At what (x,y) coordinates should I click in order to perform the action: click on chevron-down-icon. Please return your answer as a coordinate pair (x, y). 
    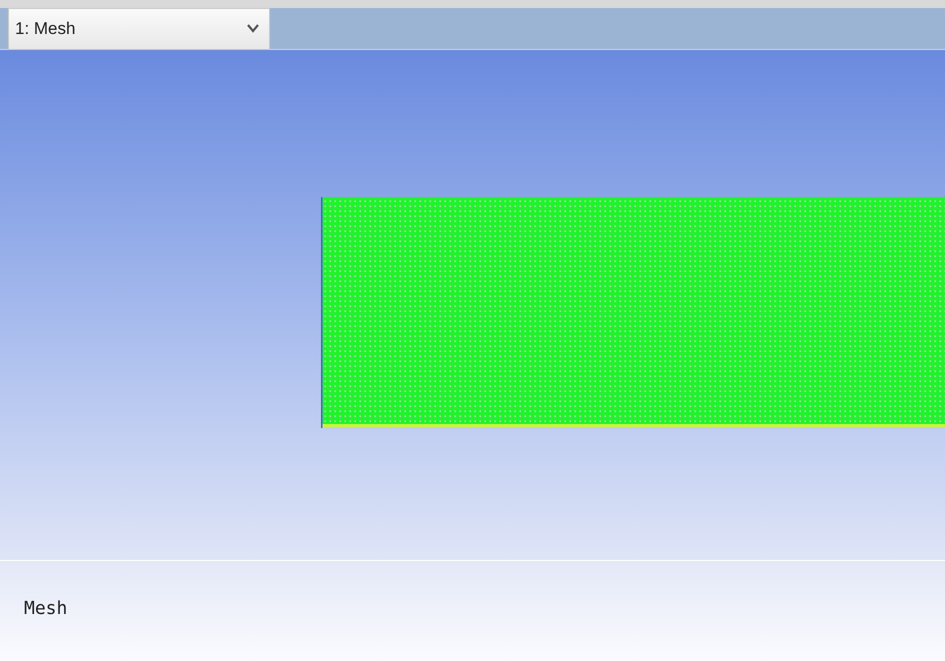
    Looking at the image, I should click on (253, 28).